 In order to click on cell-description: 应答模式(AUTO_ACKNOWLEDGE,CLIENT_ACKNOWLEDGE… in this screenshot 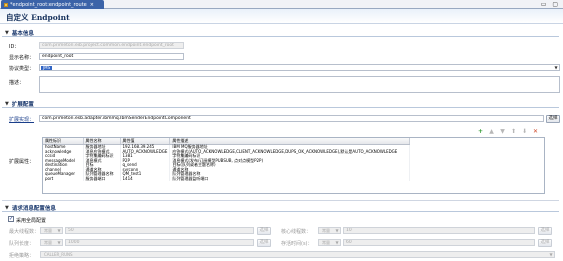, I will do `click(290, 151)`.